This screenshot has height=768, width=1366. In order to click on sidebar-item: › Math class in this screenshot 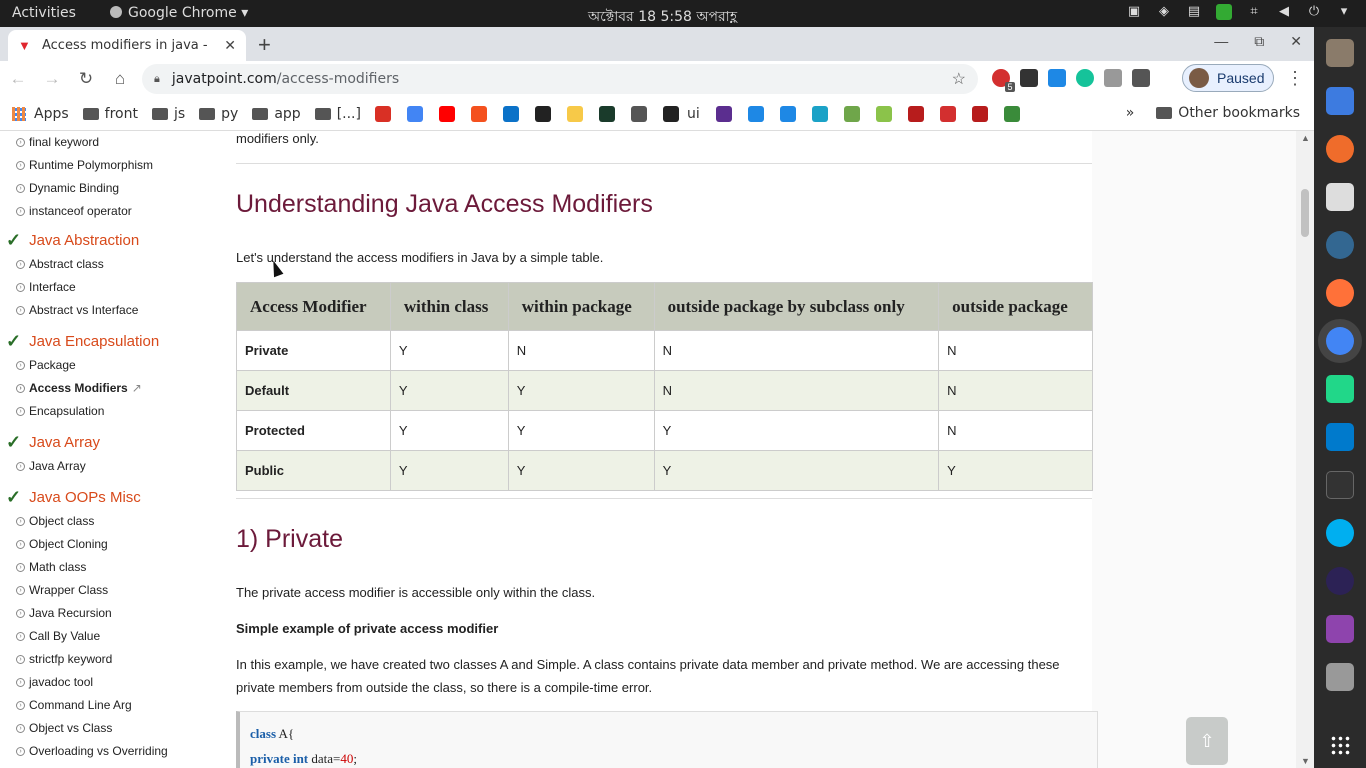, I will do `click(51, 567)`.